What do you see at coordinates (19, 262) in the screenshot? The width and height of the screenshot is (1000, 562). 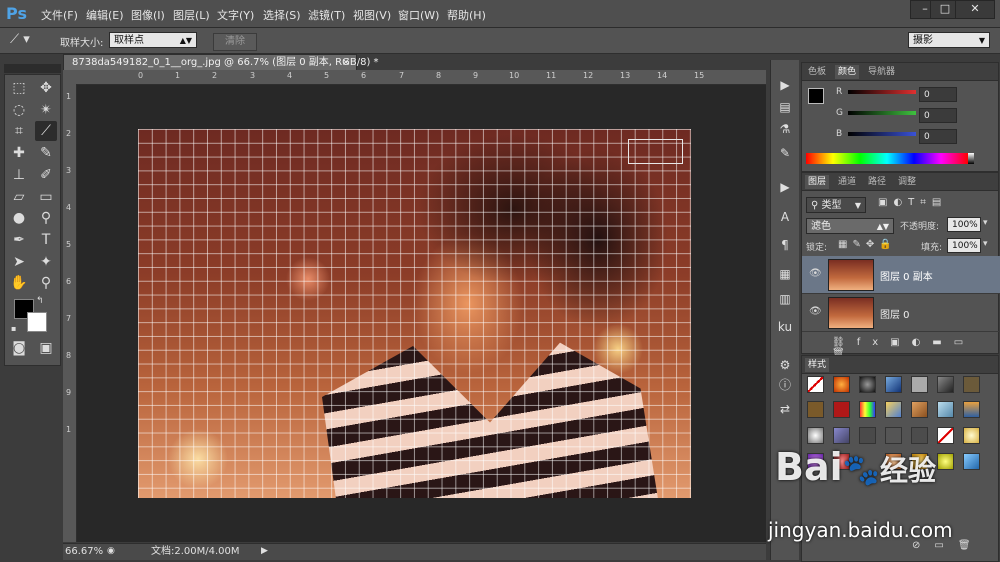 I see `path-selection-tool-icon: ➤` at bounding box center [19, 262].